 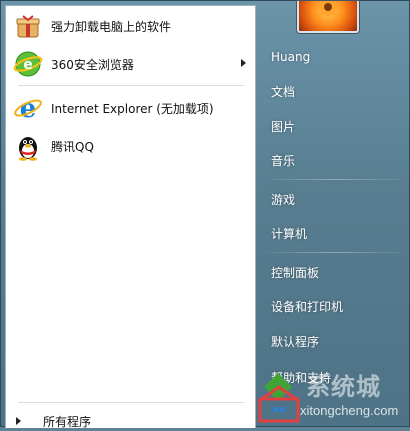 I want to click on right-link-user: Huang, so click(x=333, y=57).